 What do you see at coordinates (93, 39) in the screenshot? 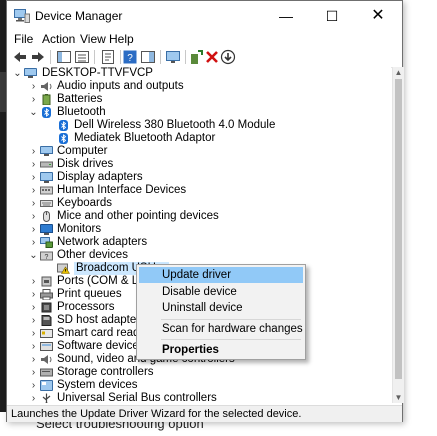
I see `menu-view: View` at bounding box center [93, 39].